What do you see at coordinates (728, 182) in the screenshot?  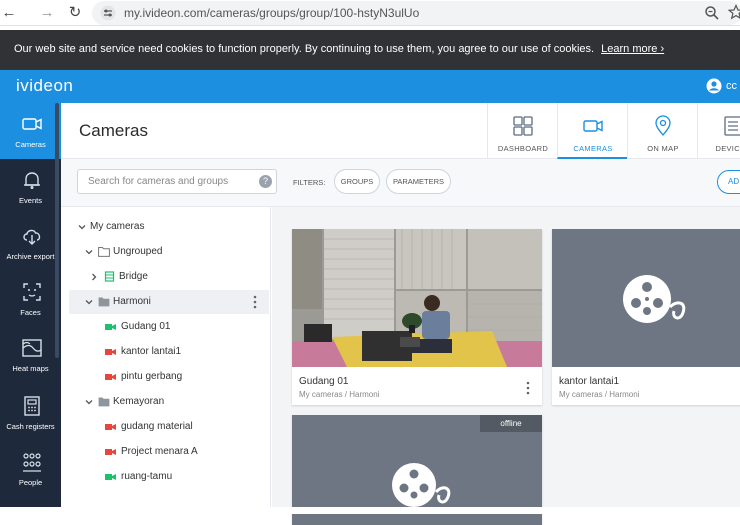 I see `add-camera-button: AD` at bounding box center [728, 182].